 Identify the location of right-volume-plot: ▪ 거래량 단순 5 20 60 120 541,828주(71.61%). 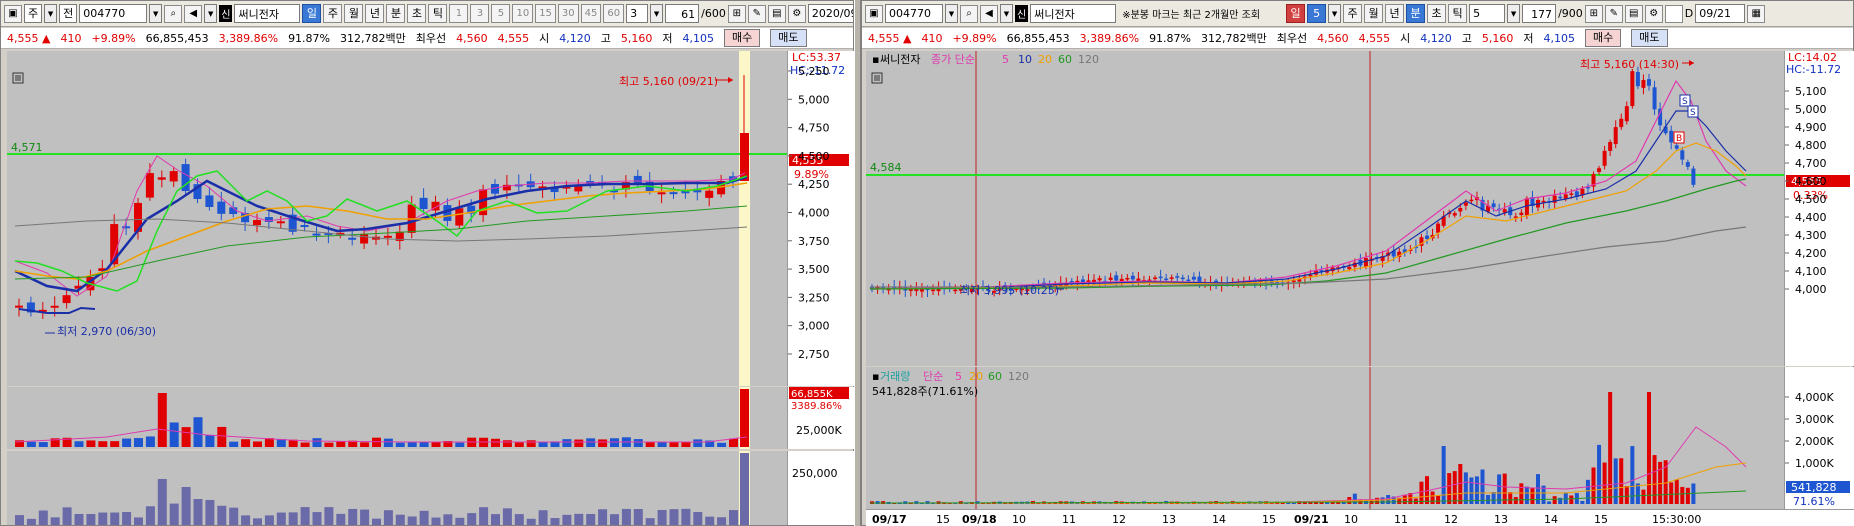
(1325, 438).